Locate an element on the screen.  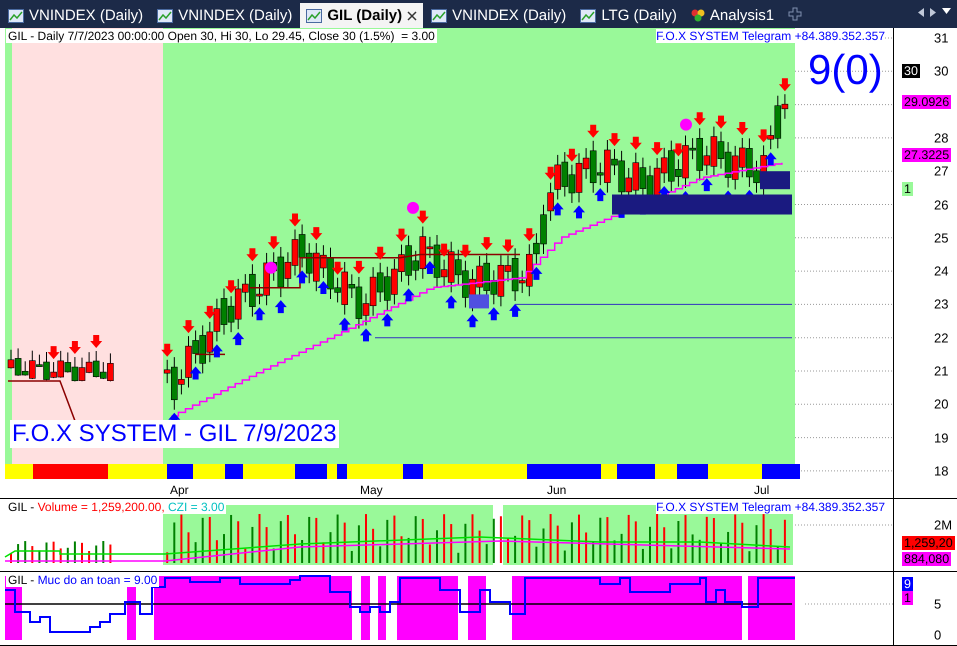
axis-label: 21 is located at coordinates (941, 371).